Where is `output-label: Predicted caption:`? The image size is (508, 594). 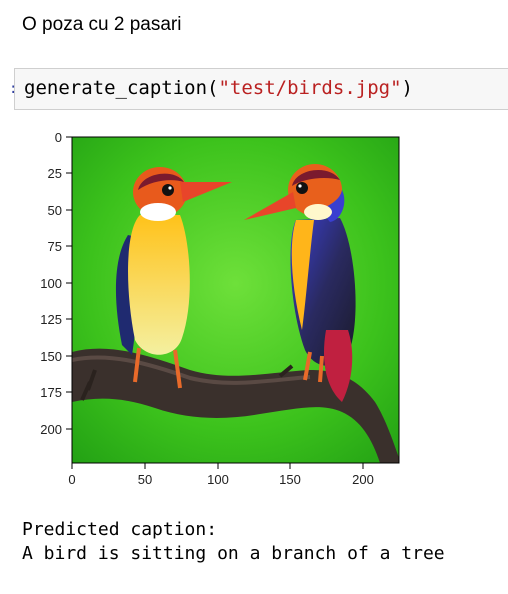
output-label: Predicted caption: is located at coordinates (120, 529).